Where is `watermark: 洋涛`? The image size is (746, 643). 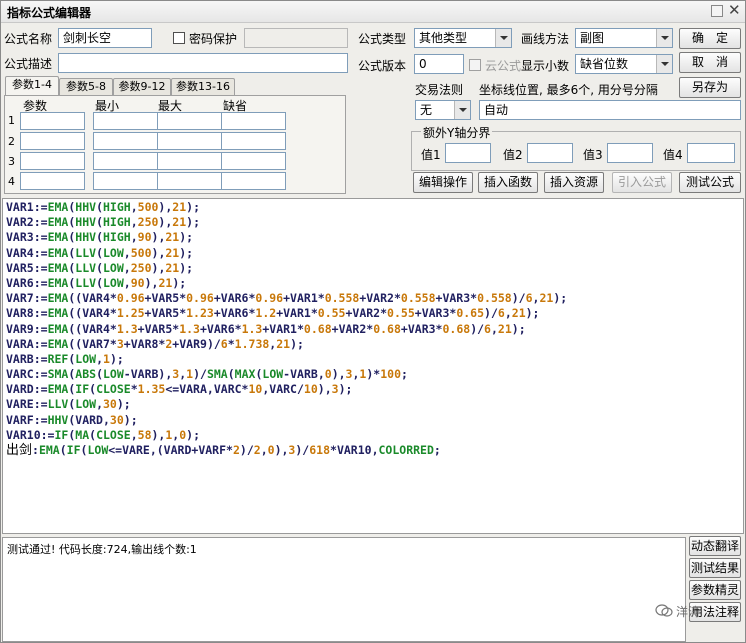
watermark: 洋涛 is located at coordinates (699, 611).